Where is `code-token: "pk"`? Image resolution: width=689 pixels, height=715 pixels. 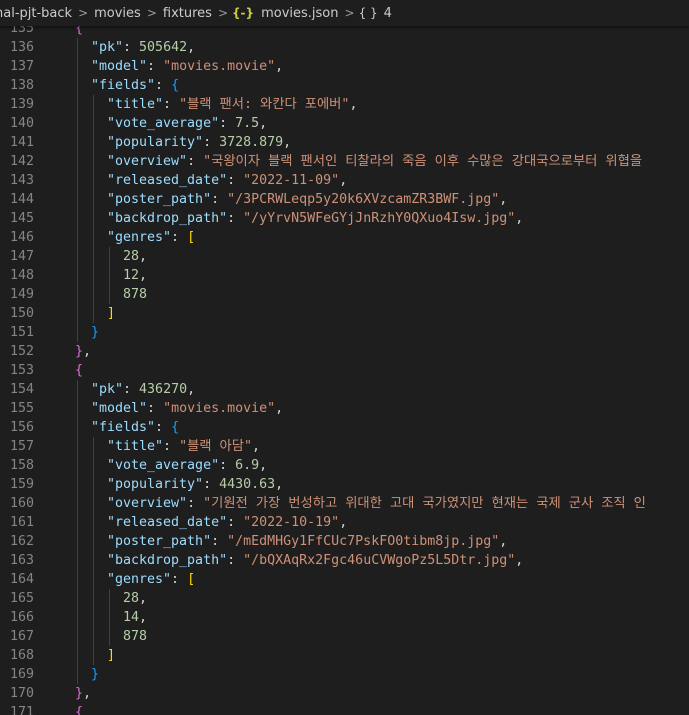
code-token: "pk" is located at coordinates (107, 389).